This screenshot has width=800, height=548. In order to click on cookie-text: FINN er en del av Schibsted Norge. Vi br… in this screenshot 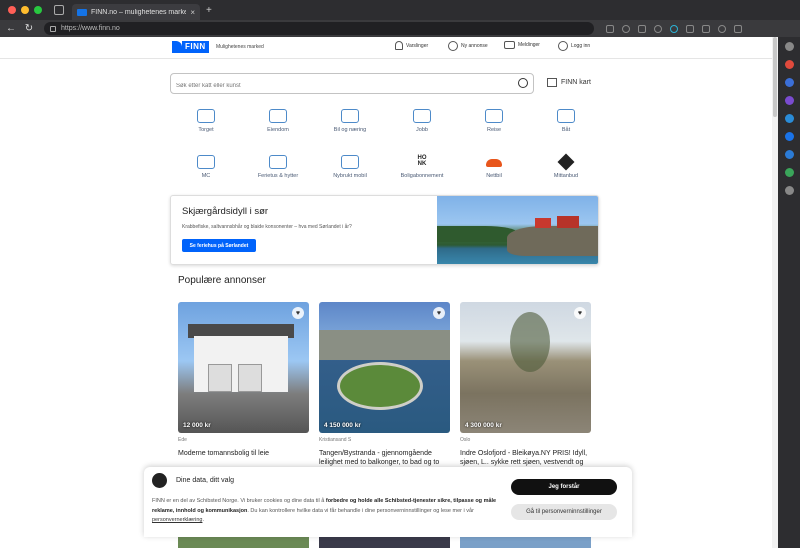, I will do `click(328, 511)`.